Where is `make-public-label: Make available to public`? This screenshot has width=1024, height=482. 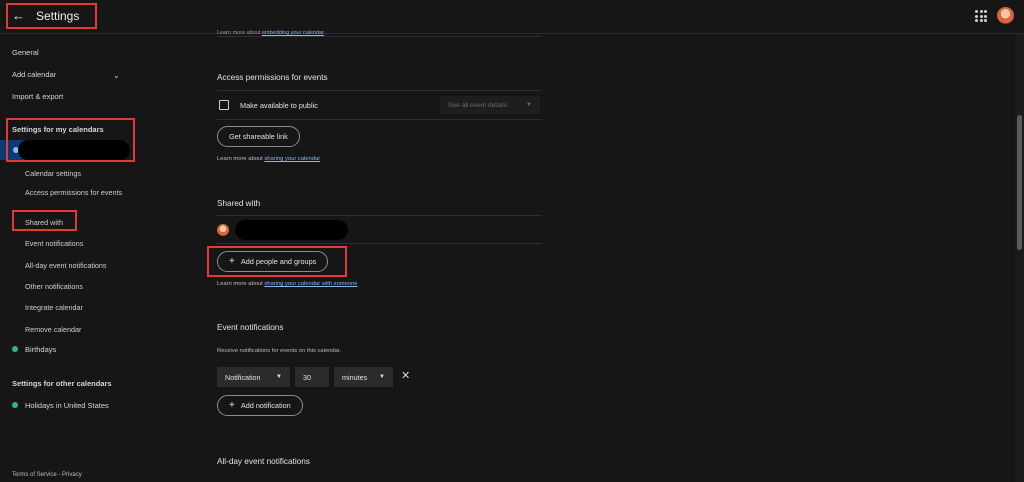 make-public-label: Make available to public is located at coordinates (279, 105).